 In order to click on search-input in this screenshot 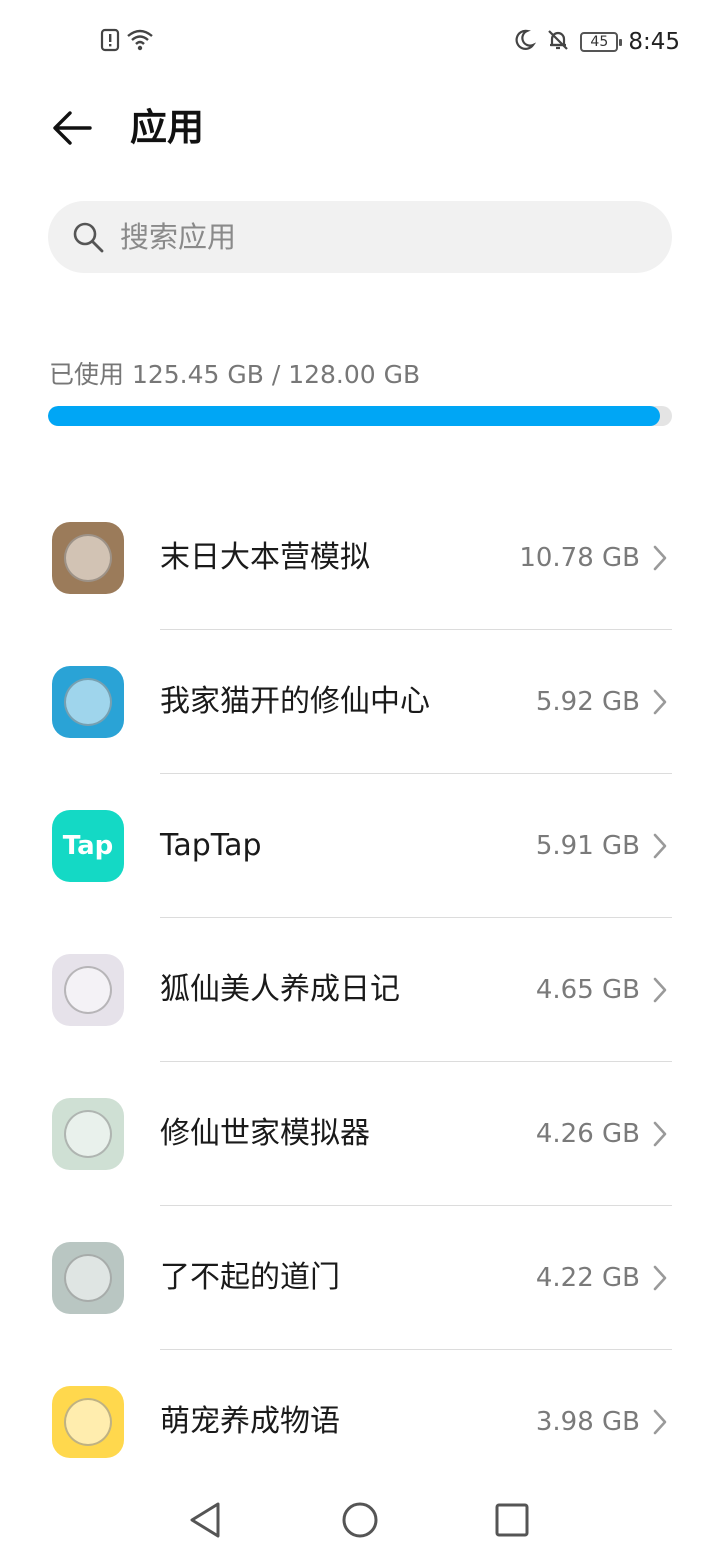, I will do `click(380, 237)`.